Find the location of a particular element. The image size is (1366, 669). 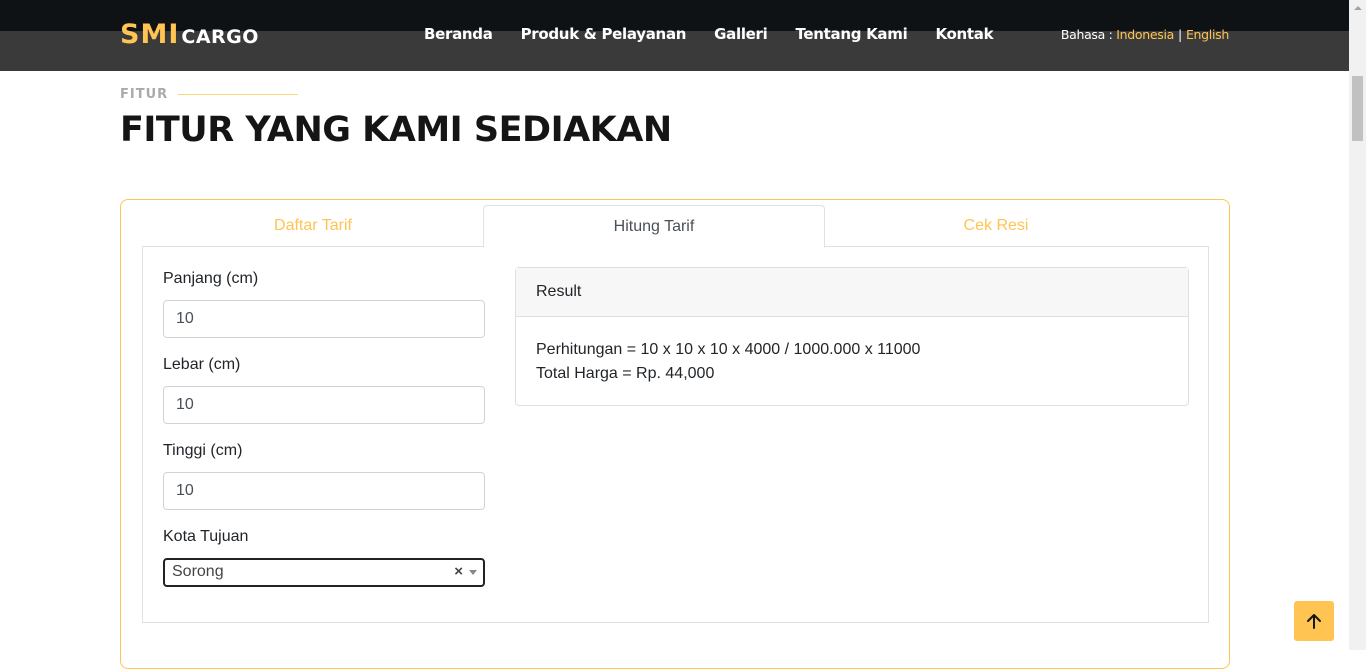

page-scrollbar is located at coordinates (1357, 325).